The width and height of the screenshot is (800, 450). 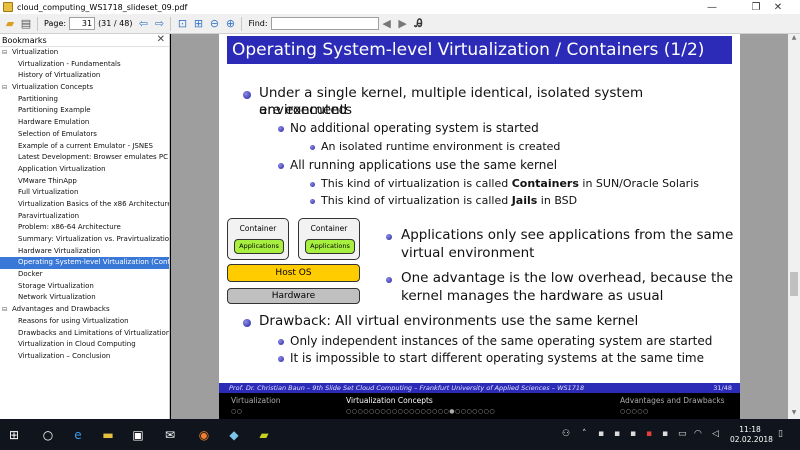 What do you see at coordinates (258, 23) in the screenshot?
I see `find-label: Find:` at bounding box center [258, 23].